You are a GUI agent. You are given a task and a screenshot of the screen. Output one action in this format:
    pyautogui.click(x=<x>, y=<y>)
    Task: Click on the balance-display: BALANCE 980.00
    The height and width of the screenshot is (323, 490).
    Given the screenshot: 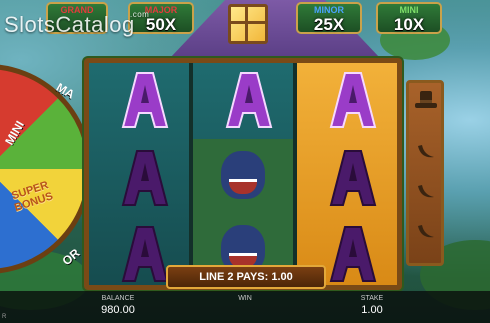 What is the action you would take?
    pyautogui.click(x=118, y=305)
    